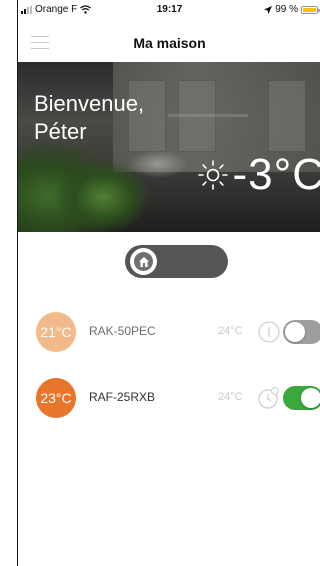 The image size is (320, 566). What do you see at coordinates (122, 331) in the screenshot?
I see `device-name: RAK-50PEC` at bounding box center [122, 331].